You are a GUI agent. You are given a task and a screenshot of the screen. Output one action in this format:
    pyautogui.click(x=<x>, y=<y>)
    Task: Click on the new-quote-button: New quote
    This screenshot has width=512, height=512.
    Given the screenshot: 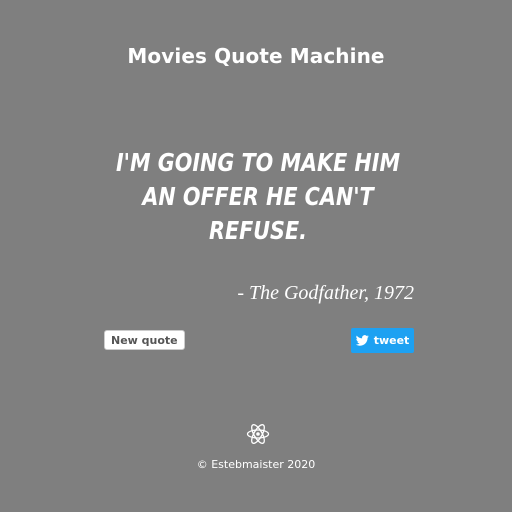 What is the action you would take?
    pyautogui.click(x=144, y=340)
    